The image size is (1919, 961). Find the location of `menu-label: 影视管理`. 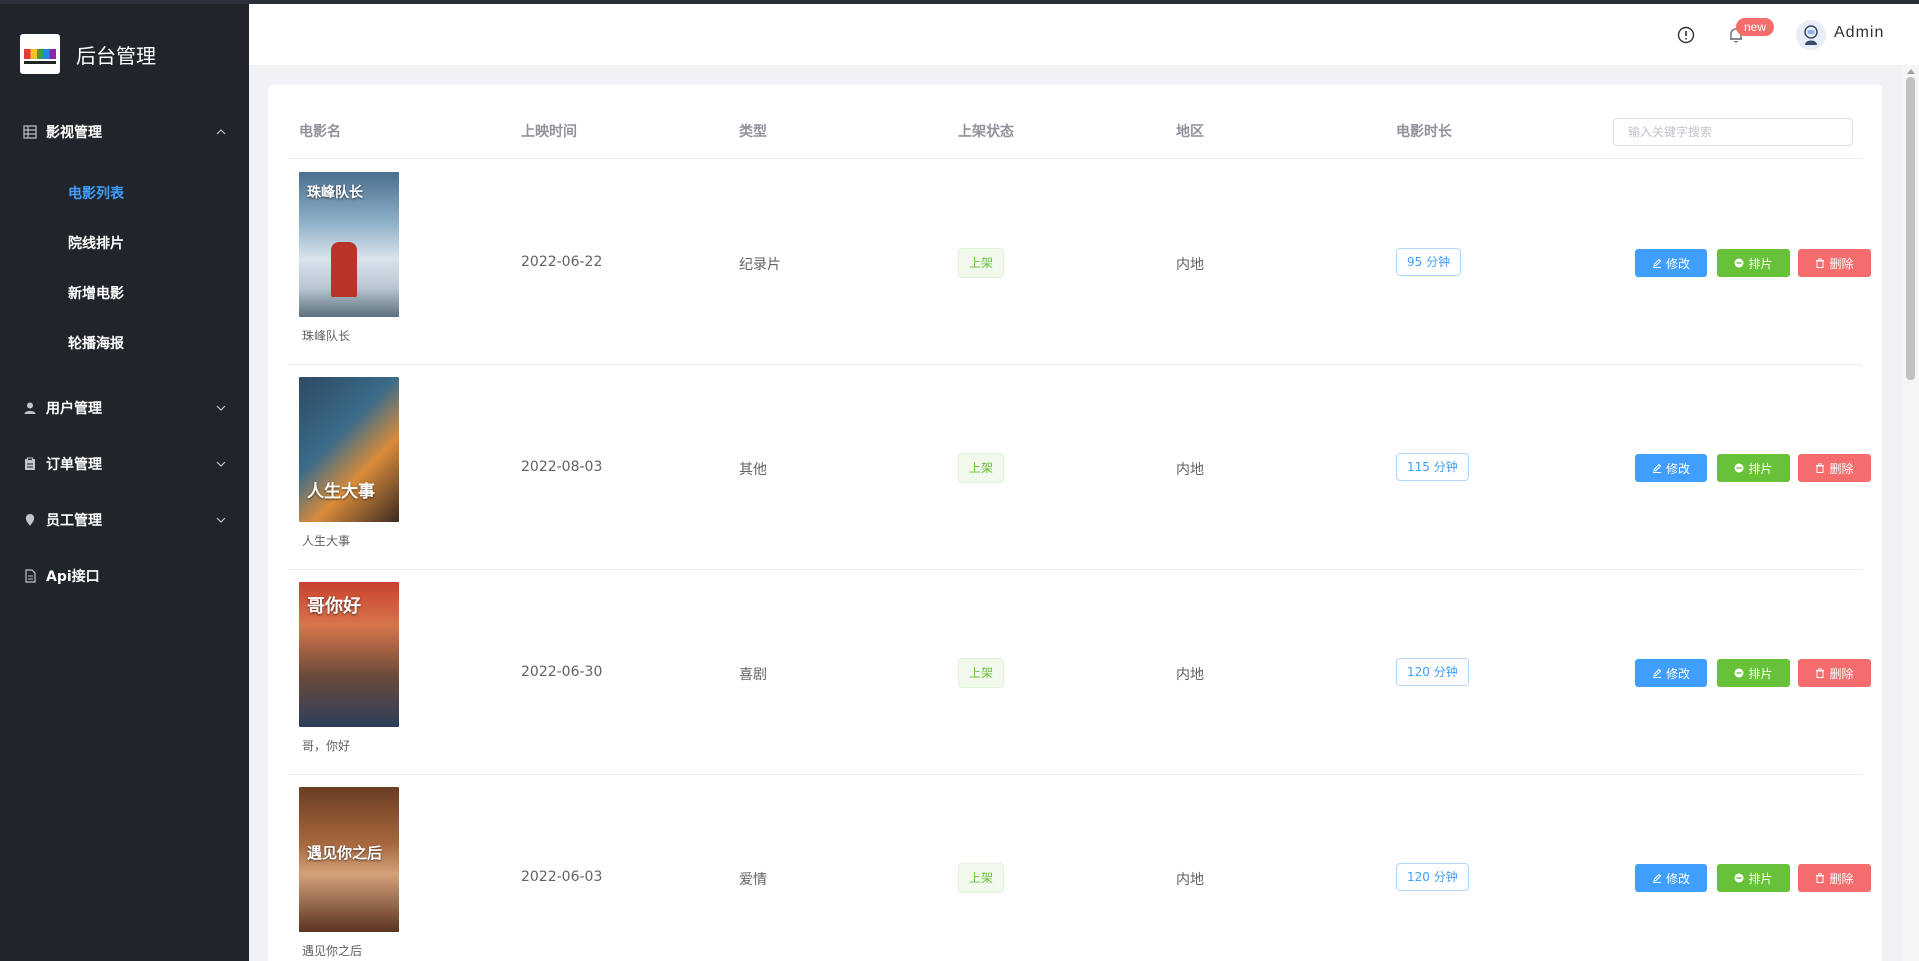

menu-label: 影视管理 is located at coordinates (74, 133).